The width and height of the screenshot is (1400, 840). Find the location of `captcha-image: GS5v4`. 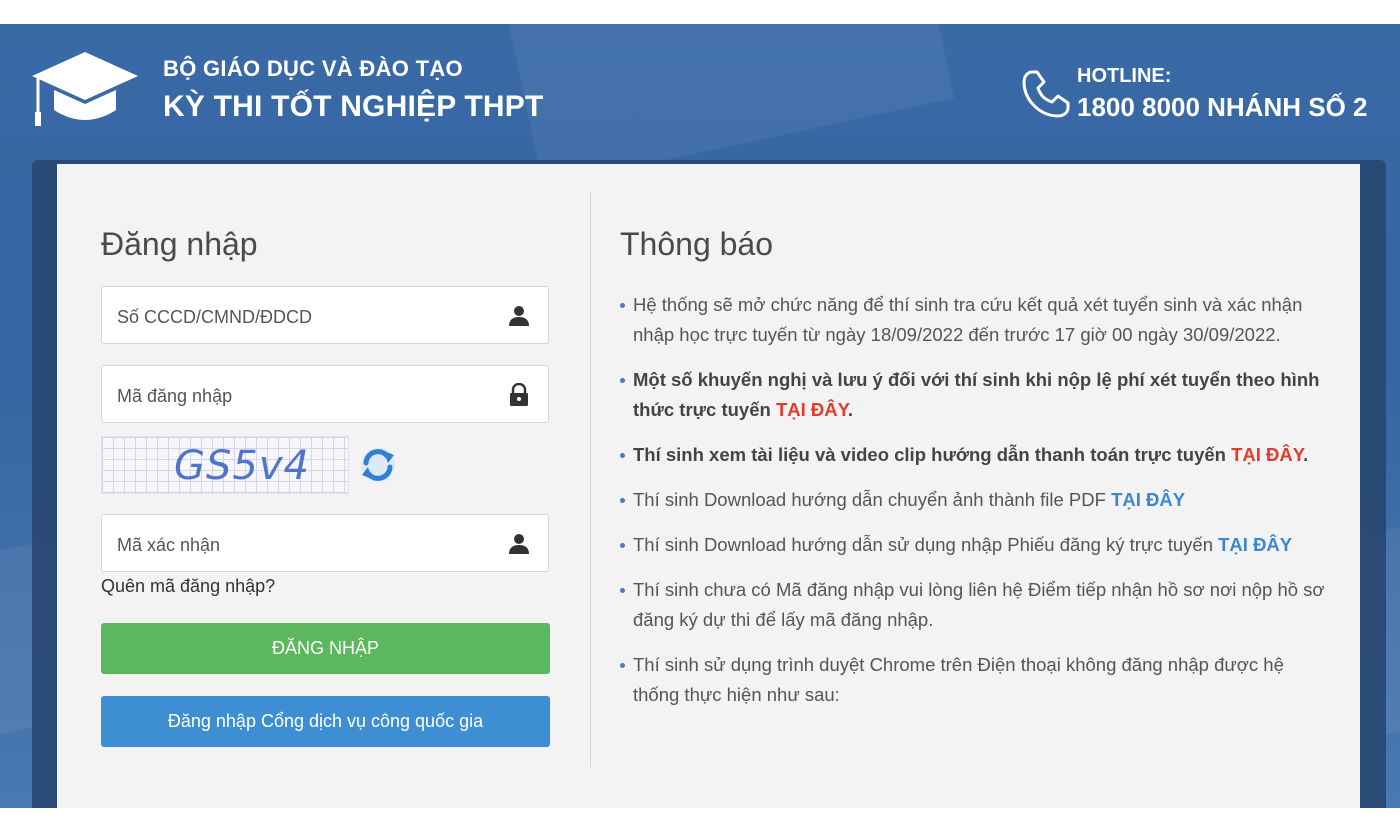

captcha-image: GS5v4 is located at coordinates (225, 465).